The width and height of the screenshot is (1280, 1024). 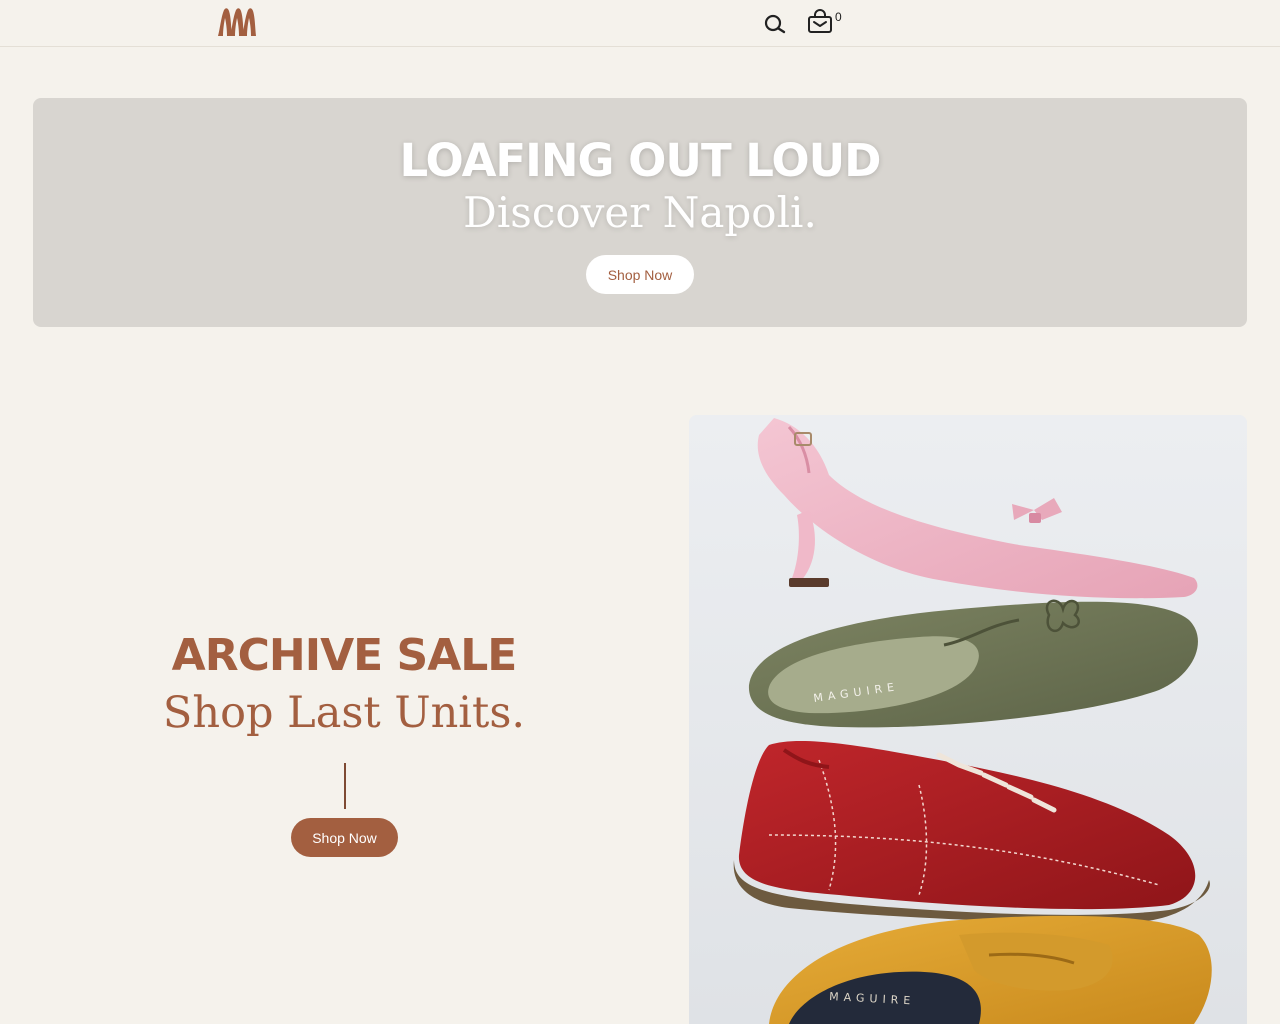 I want to click on search-icon, so click(x=775, y=24).